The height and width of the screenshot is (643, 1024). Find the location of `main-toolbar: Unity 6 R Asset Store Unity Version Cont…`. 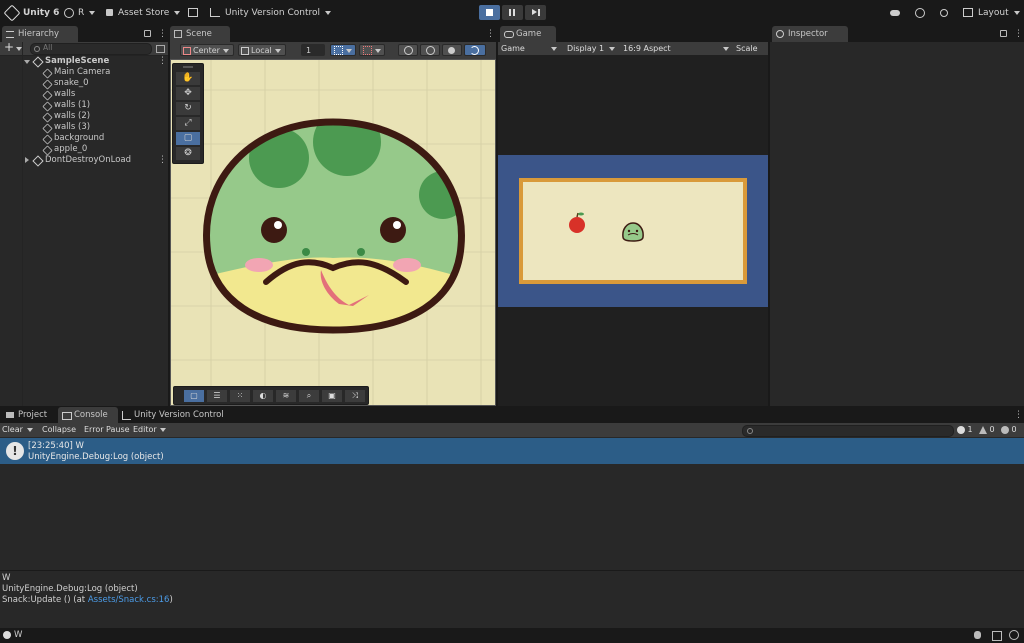

main-toolbar: Unity 6 R Asset Store Unity Version Cont… is located at coordinates (512, 13).